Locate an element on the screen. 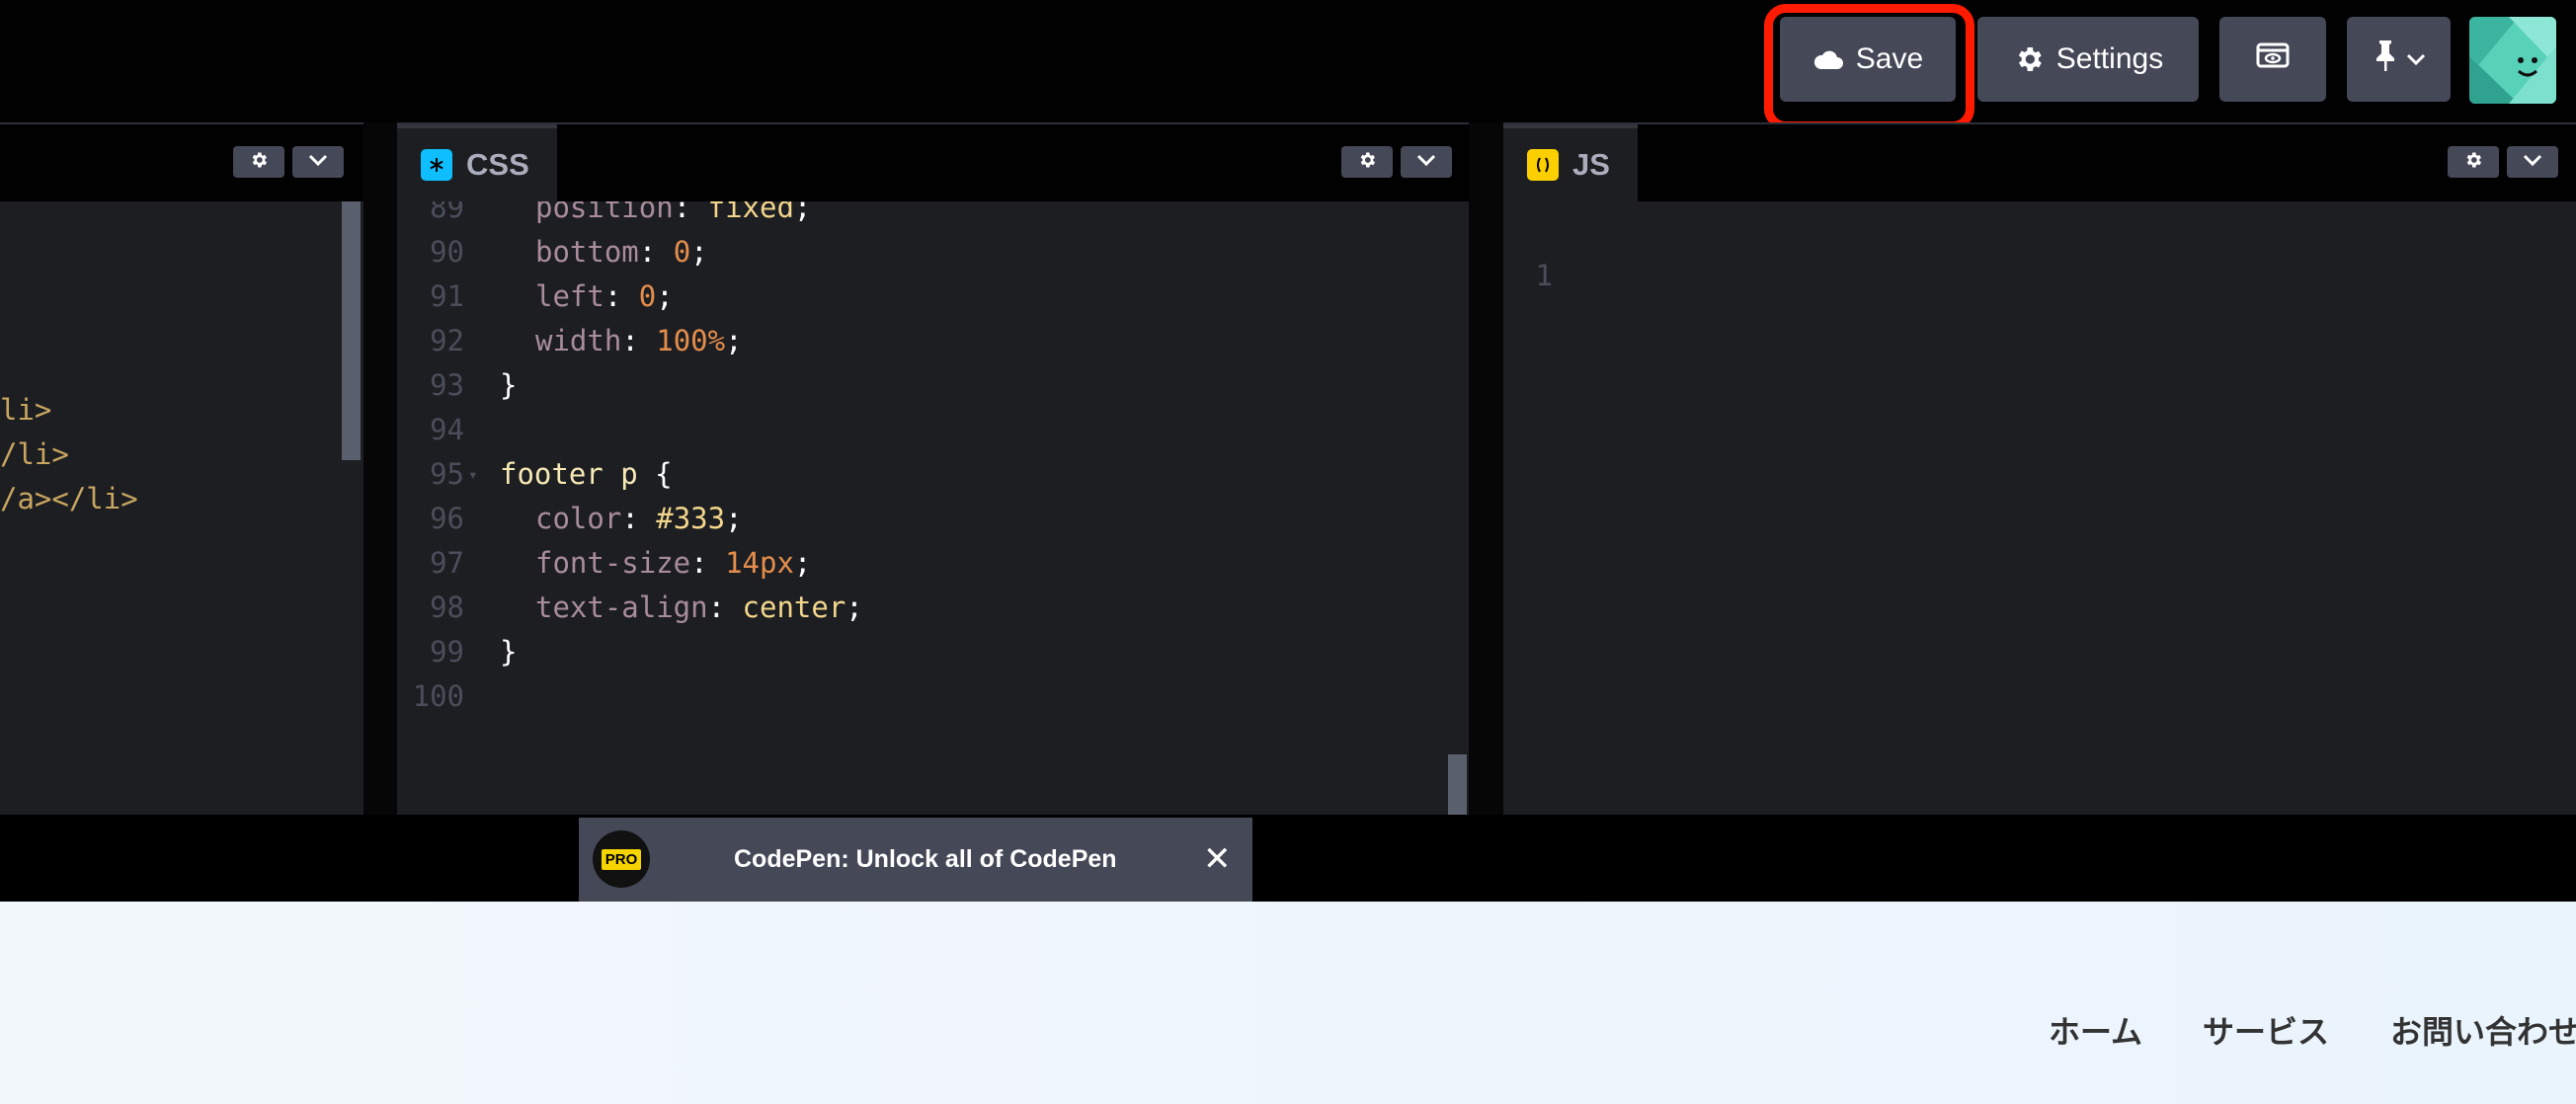  code-line: 90 bottom: 0; is located at coordinates (910, 252).